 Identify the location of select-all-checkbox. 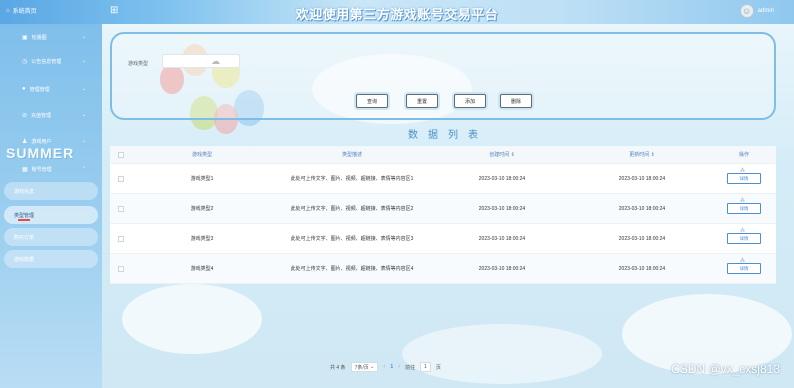
(121, 154).